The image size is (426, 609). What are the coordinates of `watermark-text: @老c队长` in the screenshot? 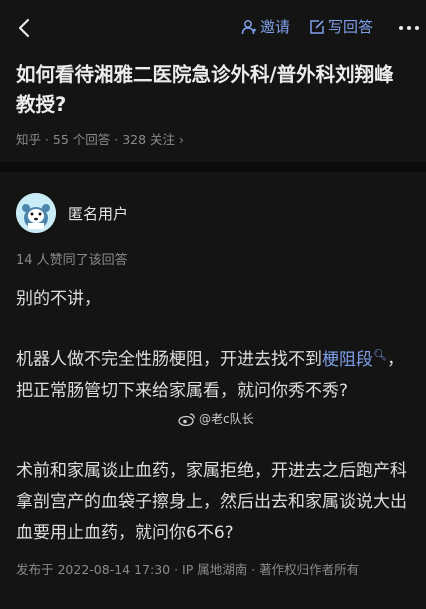 It's located at (226, 419).